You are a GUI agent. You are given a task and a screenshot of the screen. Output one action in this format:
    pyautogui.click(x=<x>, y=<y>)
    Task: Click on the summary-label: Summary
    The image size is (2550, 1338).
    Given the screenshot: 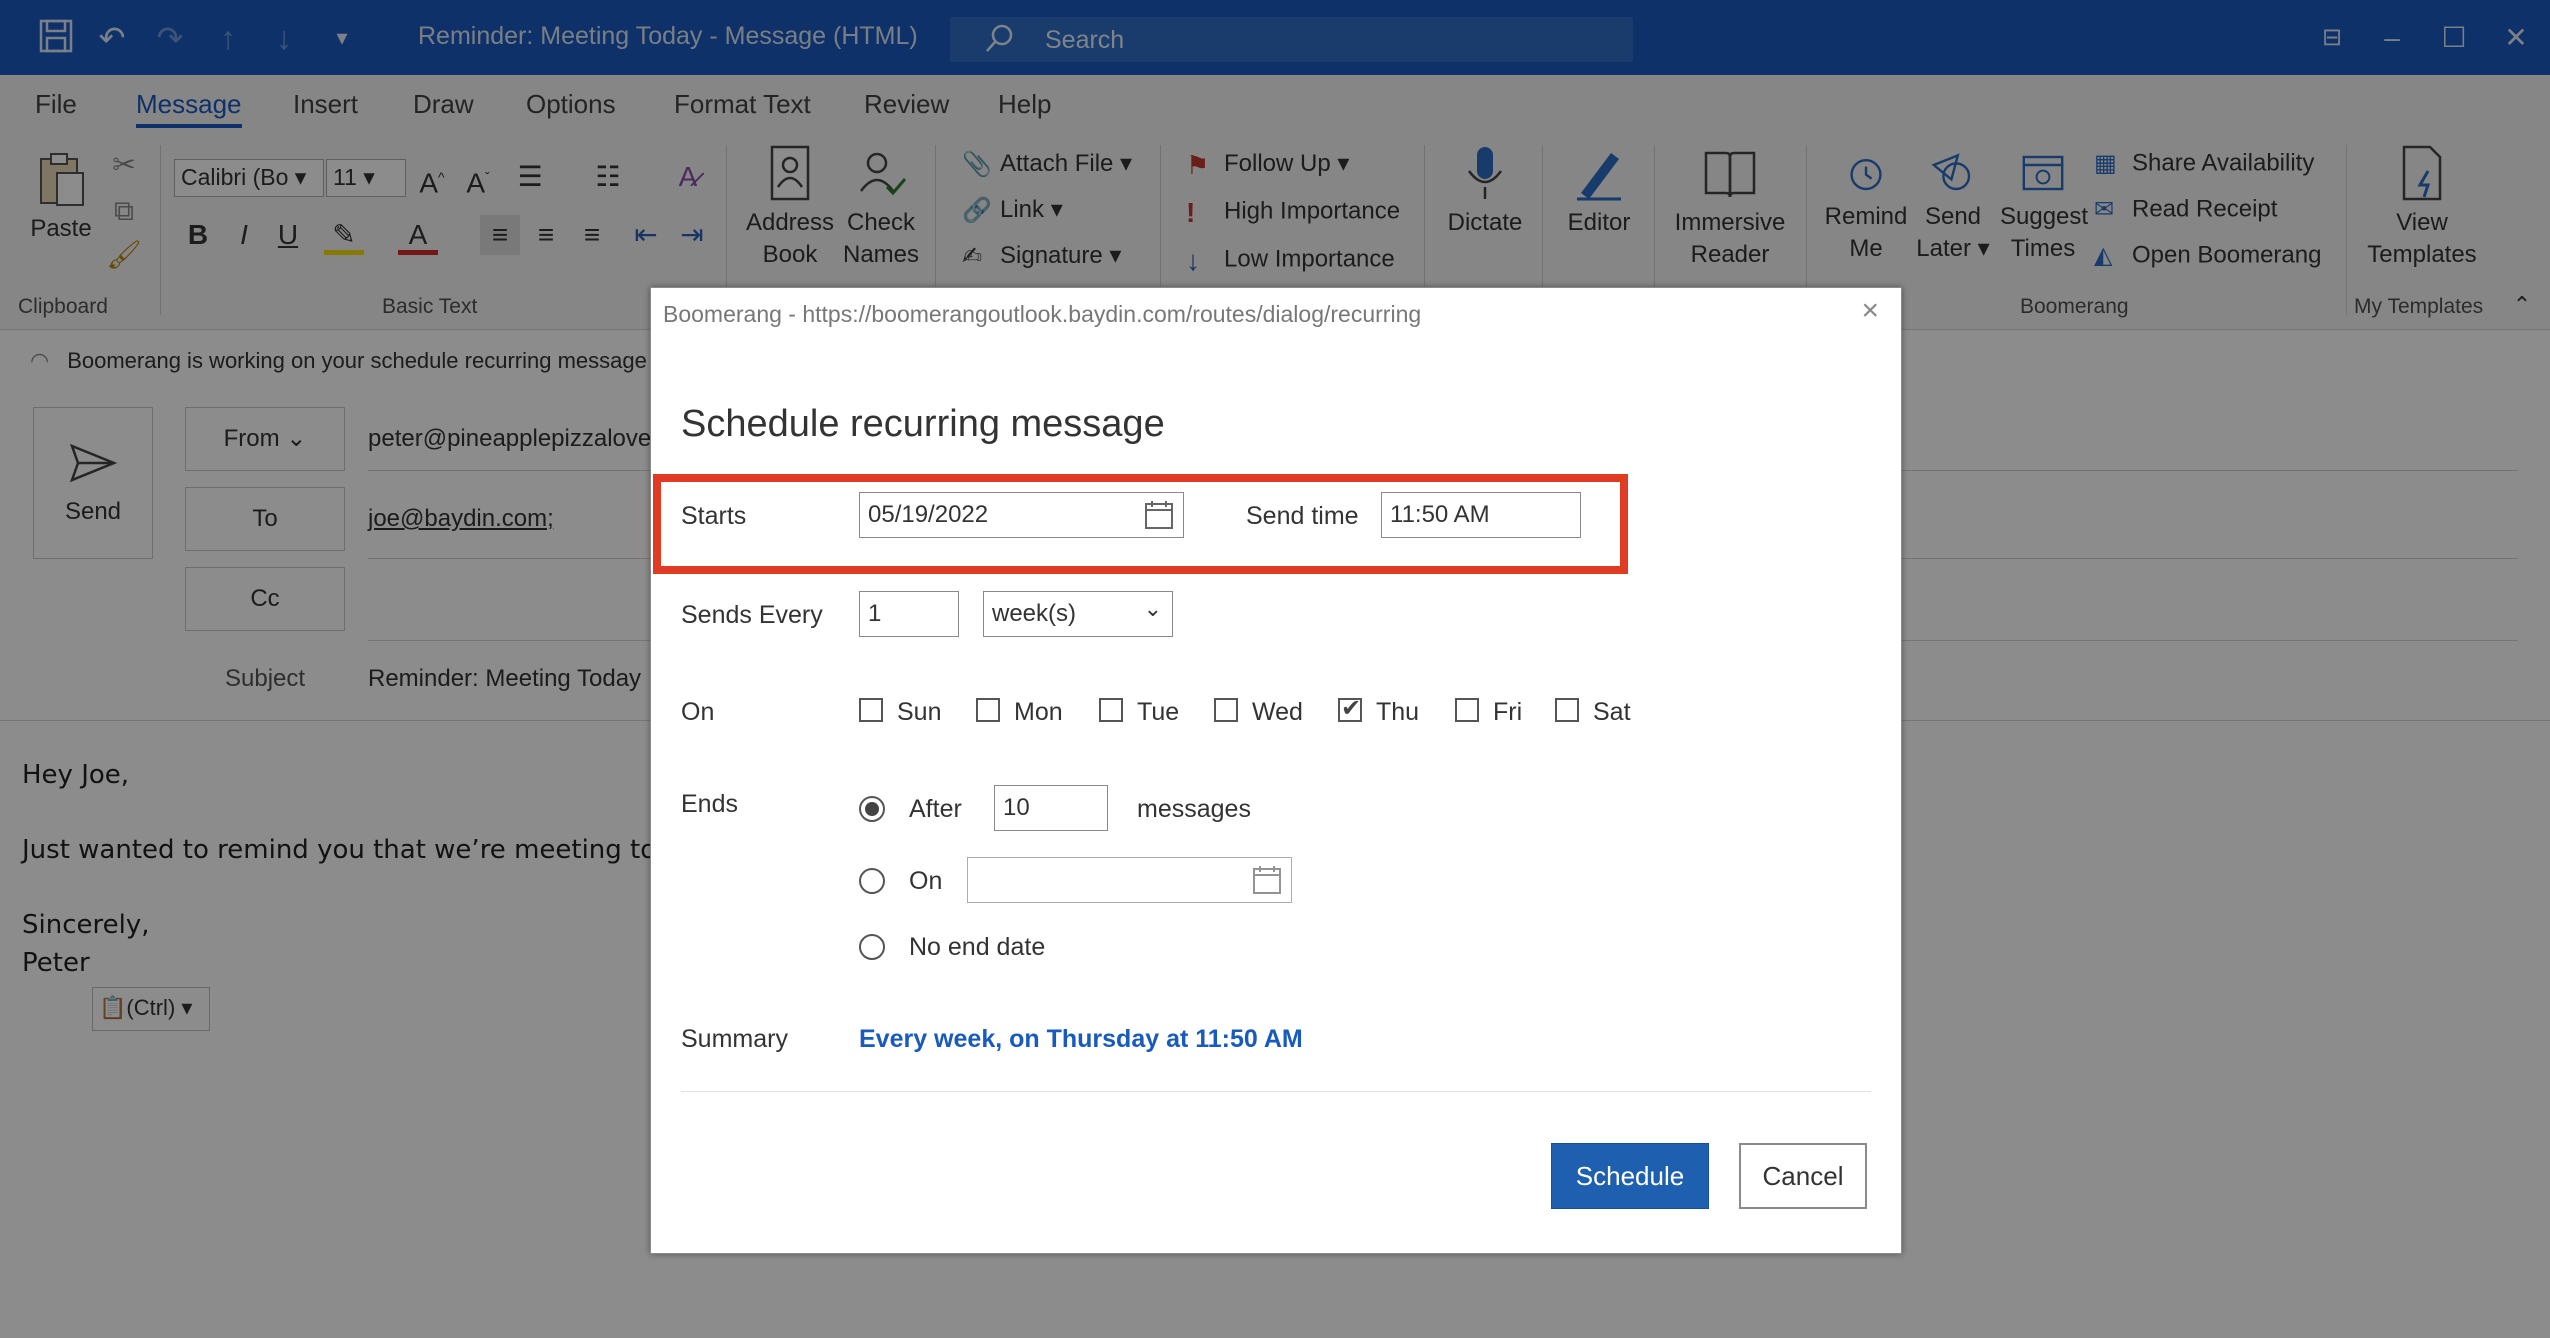 What is the action you would take?
    pyautogui.click(x=734, y=1039)
    